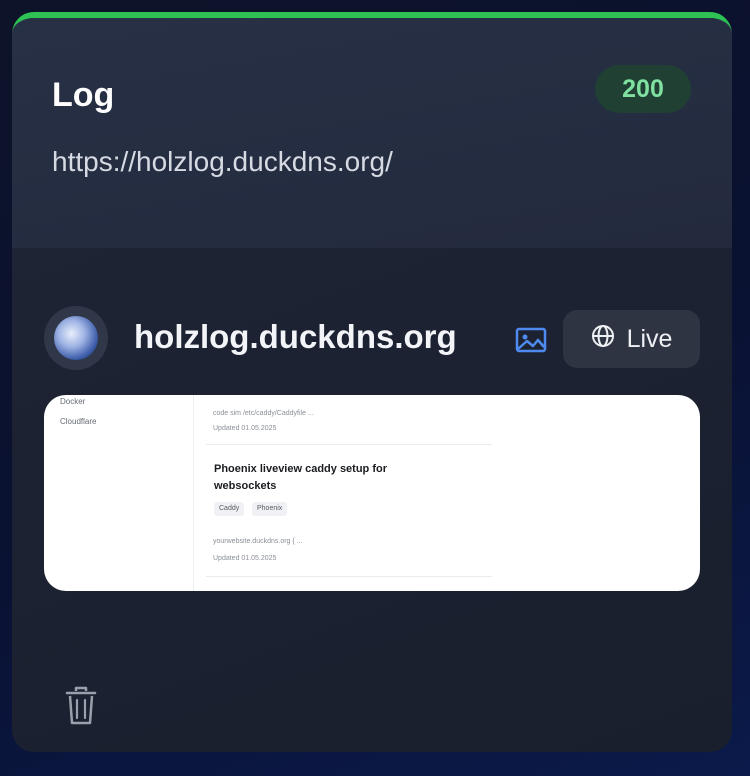  I want to click on preview-tag: Caddy, so click(229, 509).